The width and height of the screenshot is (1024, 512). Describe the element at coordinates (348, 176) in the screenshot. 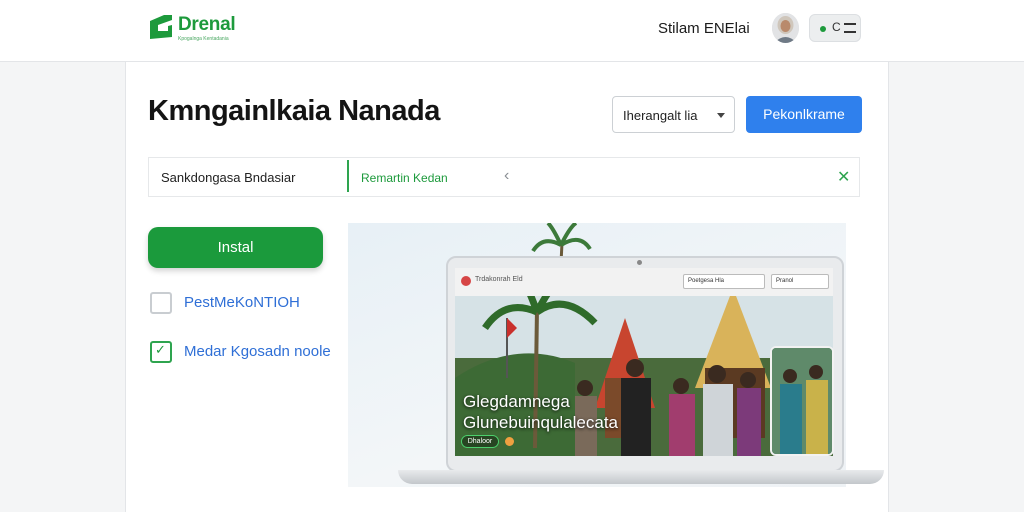

I see `tab-active-indicator` at that location.